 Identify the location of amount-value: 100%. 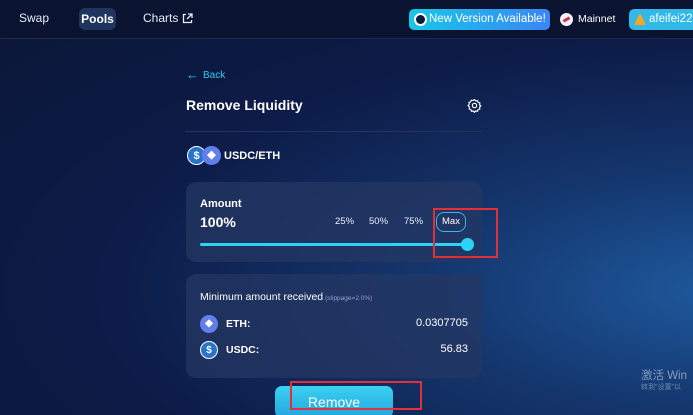
(218, 222).